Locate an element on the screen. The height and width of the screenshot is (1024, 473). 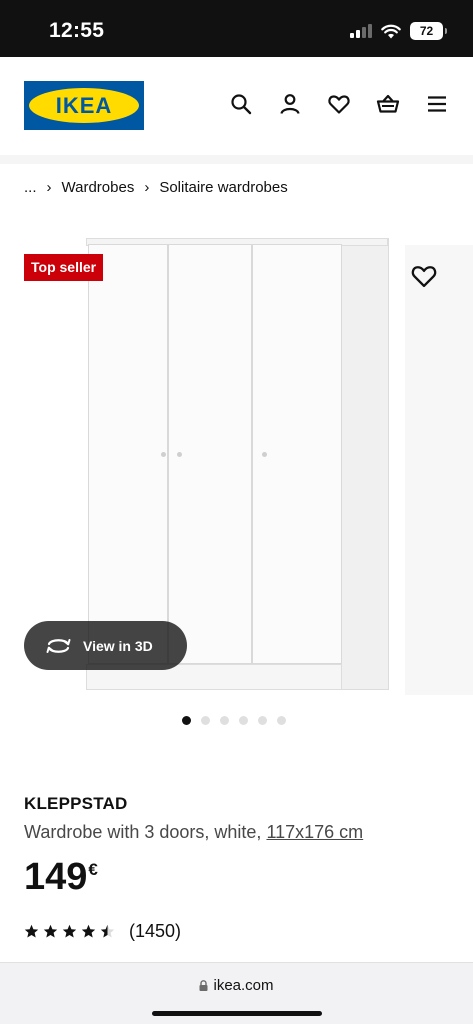
next-image-peek is located at coordinates (439, 470).